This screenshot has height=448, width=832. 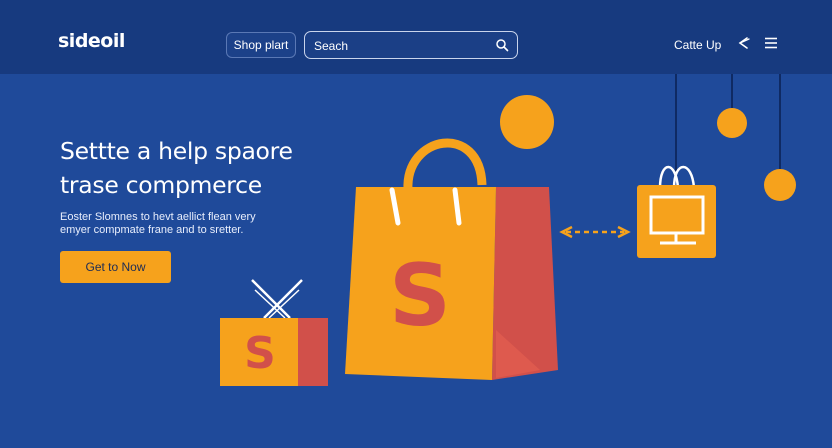 What do you see at coordinates (595, 232) in the screenshot?
I see `double-arrow-icon` at bounding box center [595, 232].